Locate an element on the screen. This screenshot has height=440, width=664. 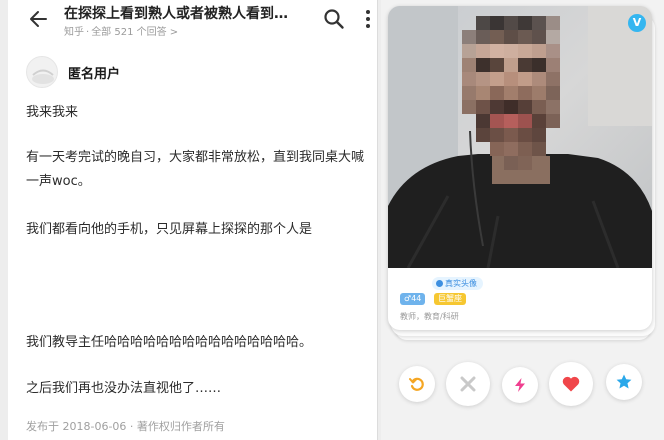
close-icon is located at coordinates (468, 384).